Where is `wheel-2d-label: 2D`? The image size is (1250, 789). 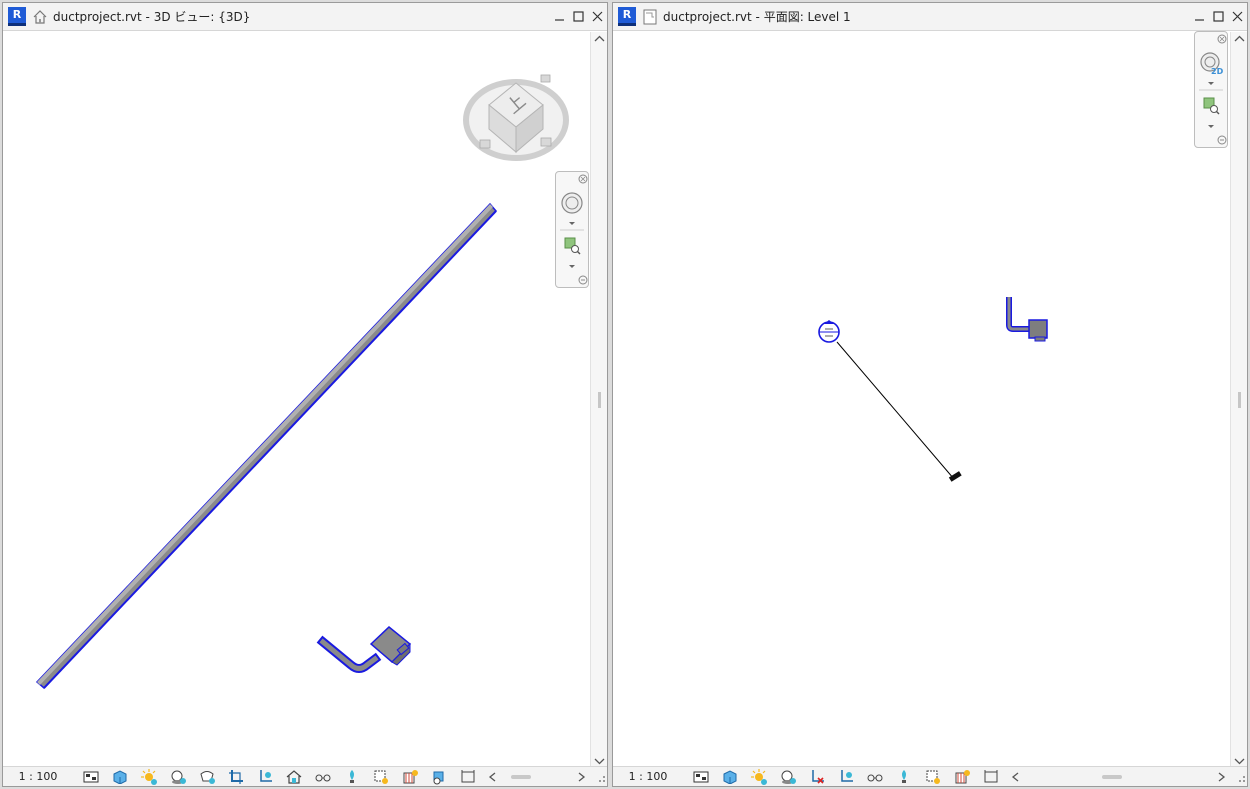
wheel-2d-label: 2D is located at coordinates (1217, 71).